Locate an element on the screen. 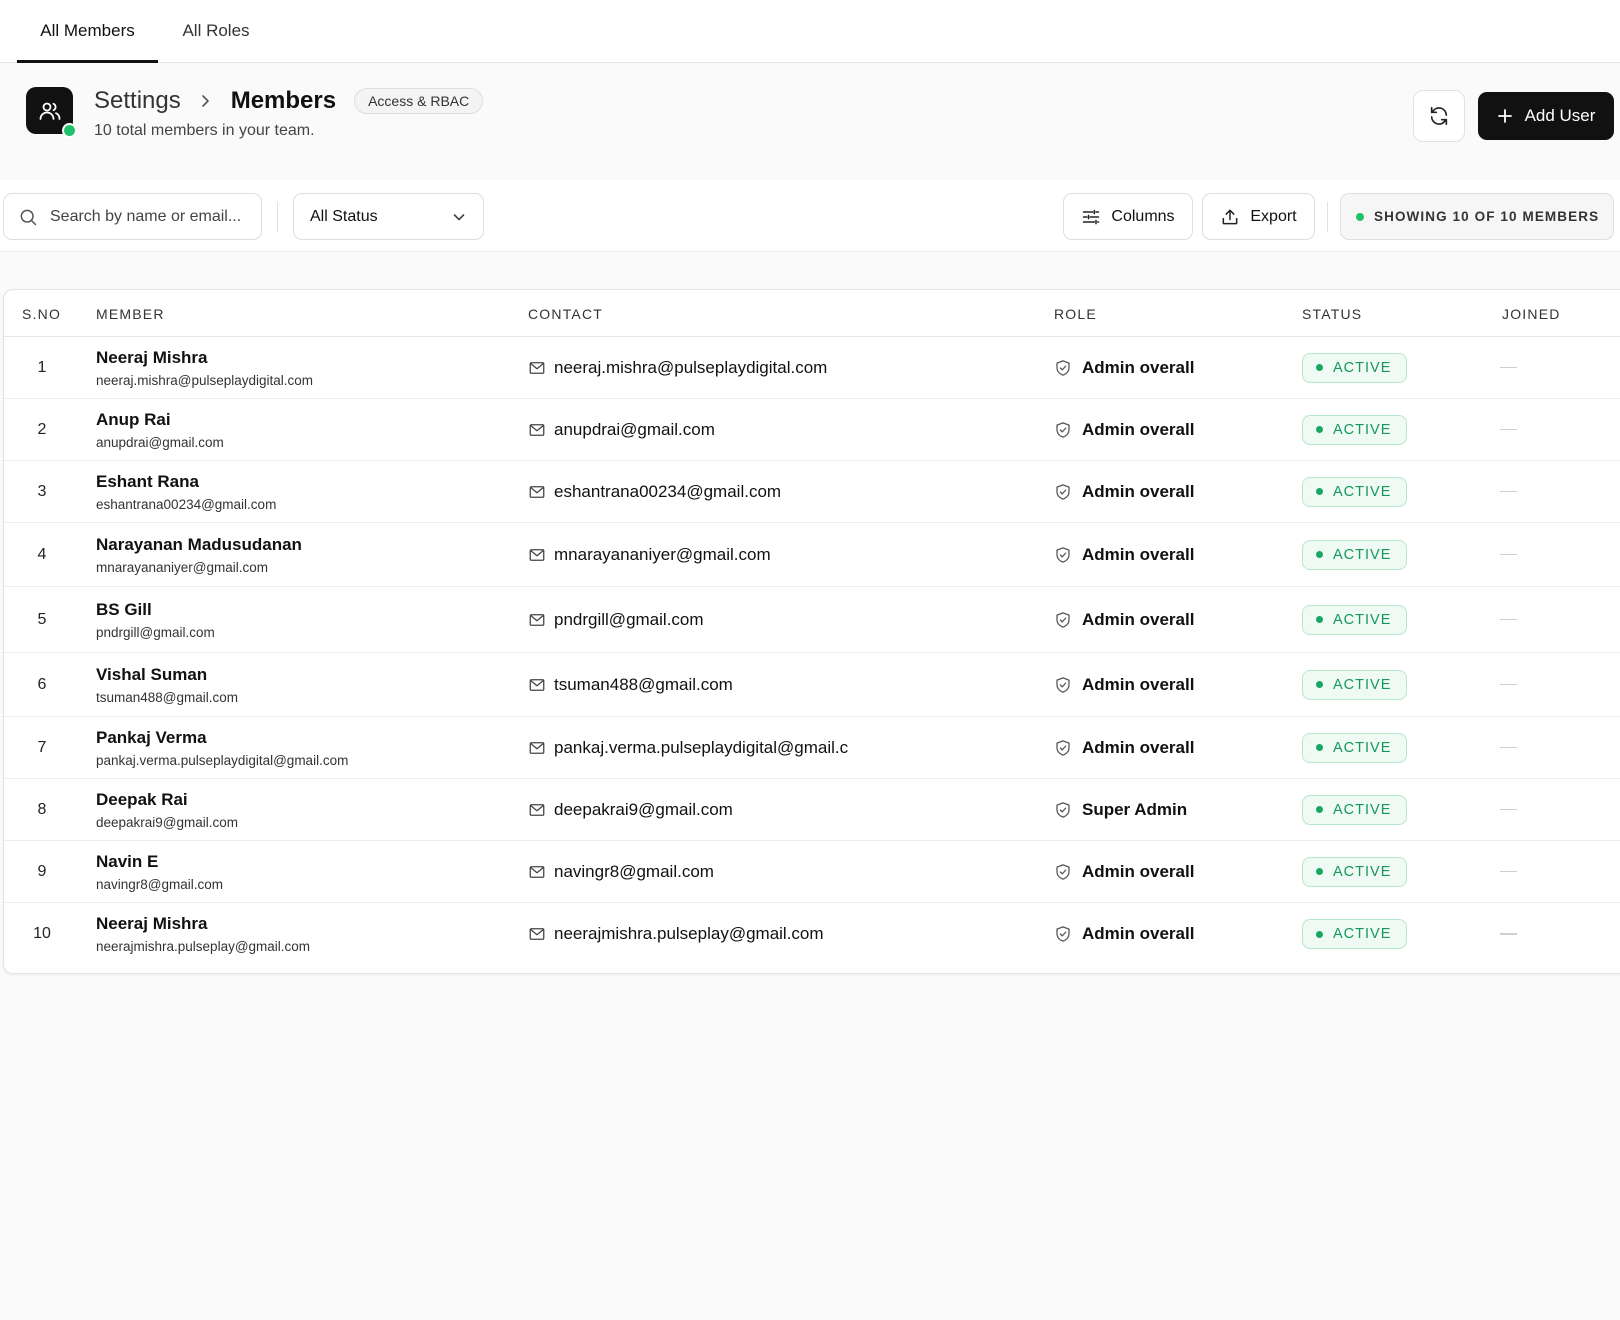 Image resolution: width=1620 pixels, height=1320 pixels. chevron-down-icon is located at coordinates (459, 216).